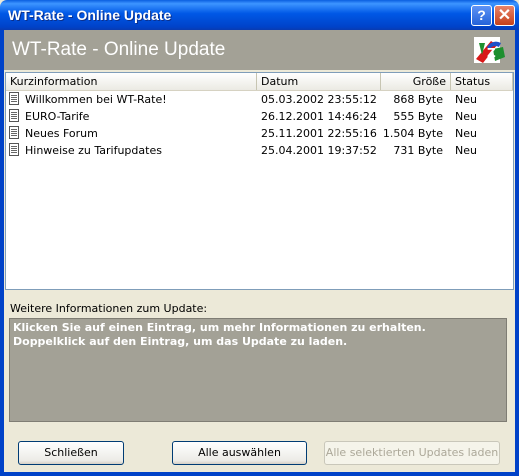 Image resolution: width=519 pixels, height=476 pixels. Describe the element at coordinates (491, 53) in the screenshot. I see `svg-text: Z` at that location.